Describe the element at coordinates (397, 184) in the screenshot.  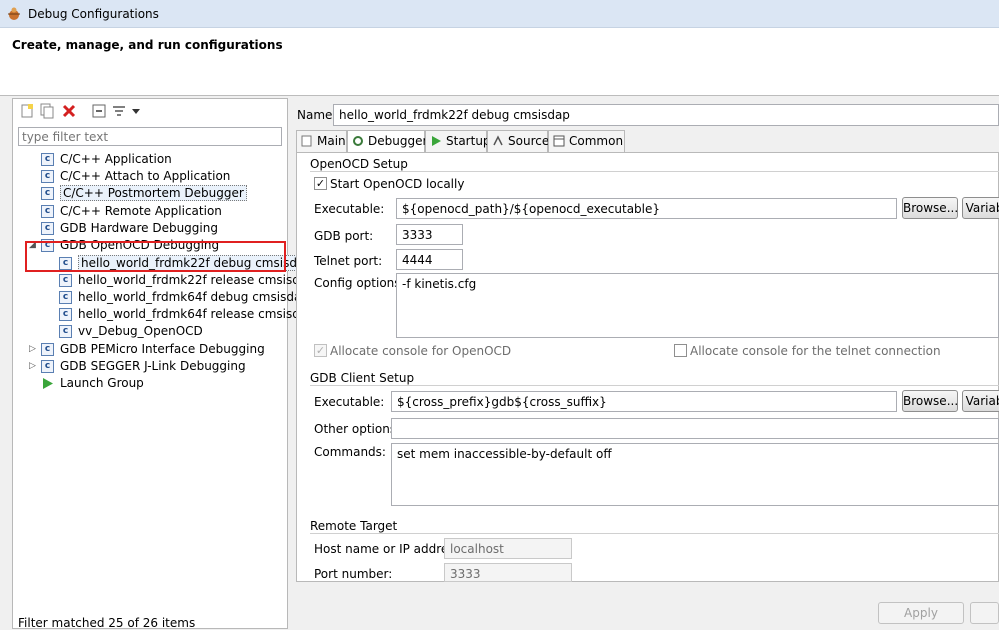
I see `start-openocd-label: Start OpenOCD locally` at that location.